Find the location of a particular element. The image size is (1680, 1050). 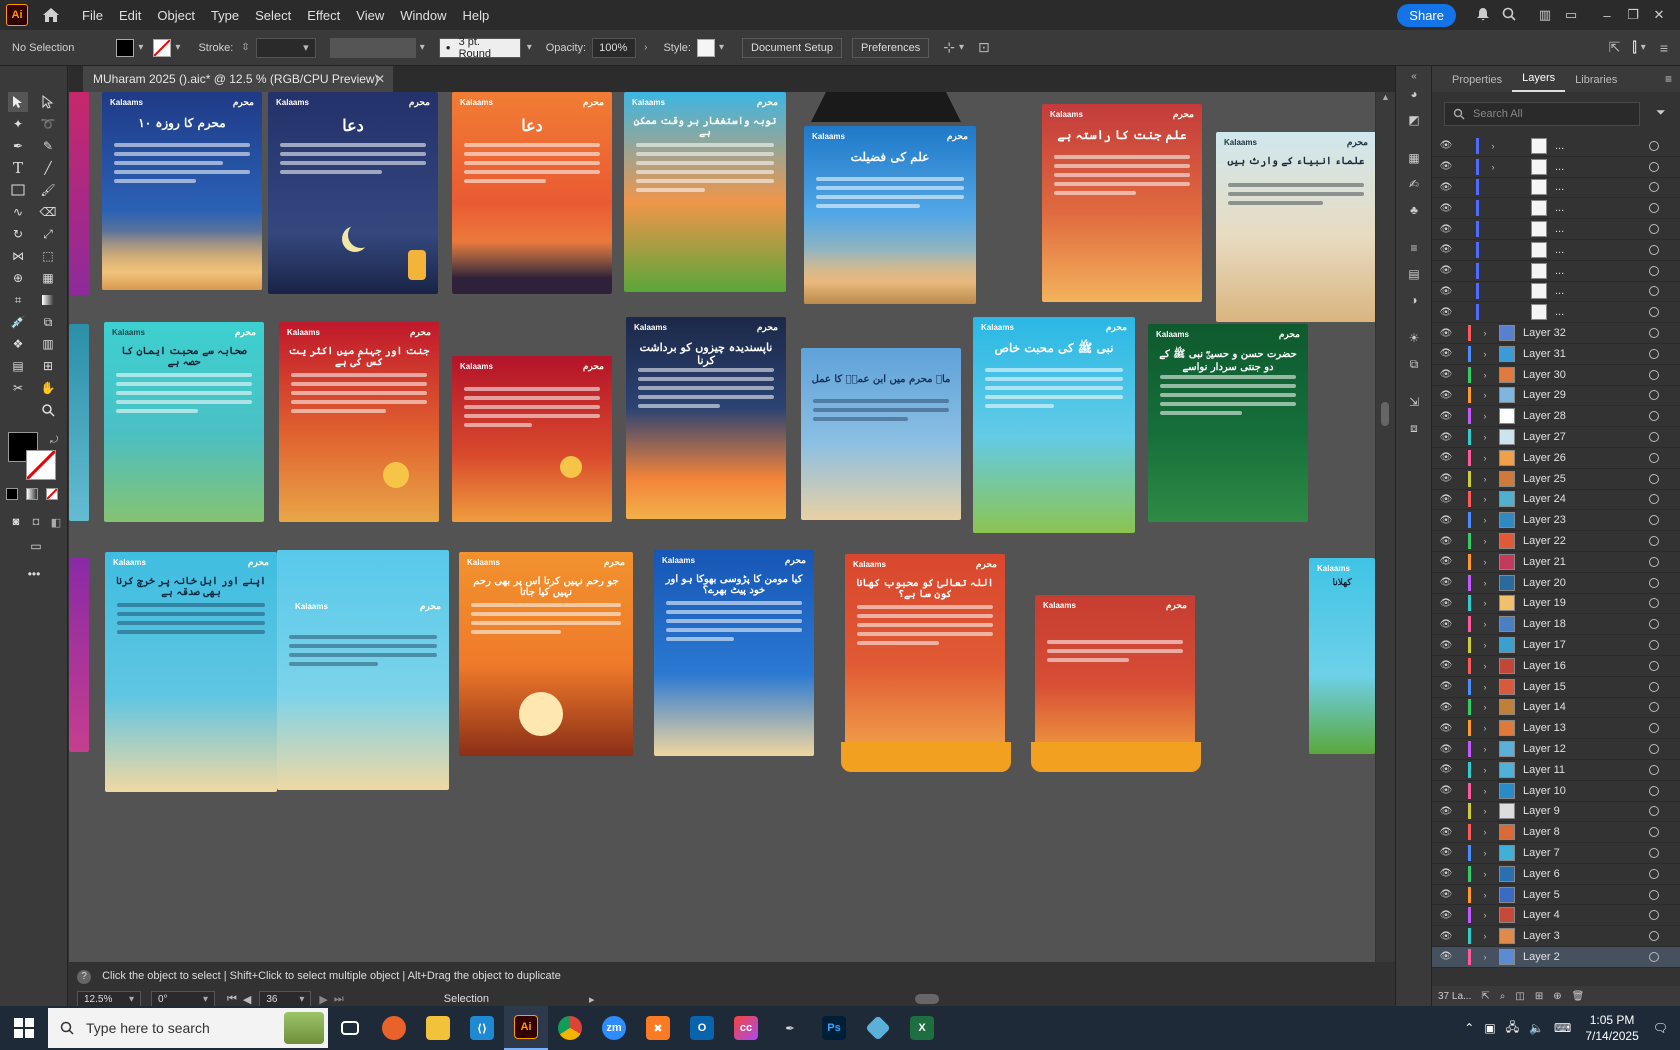

menu-view: View is located at coordinates (370, 15).